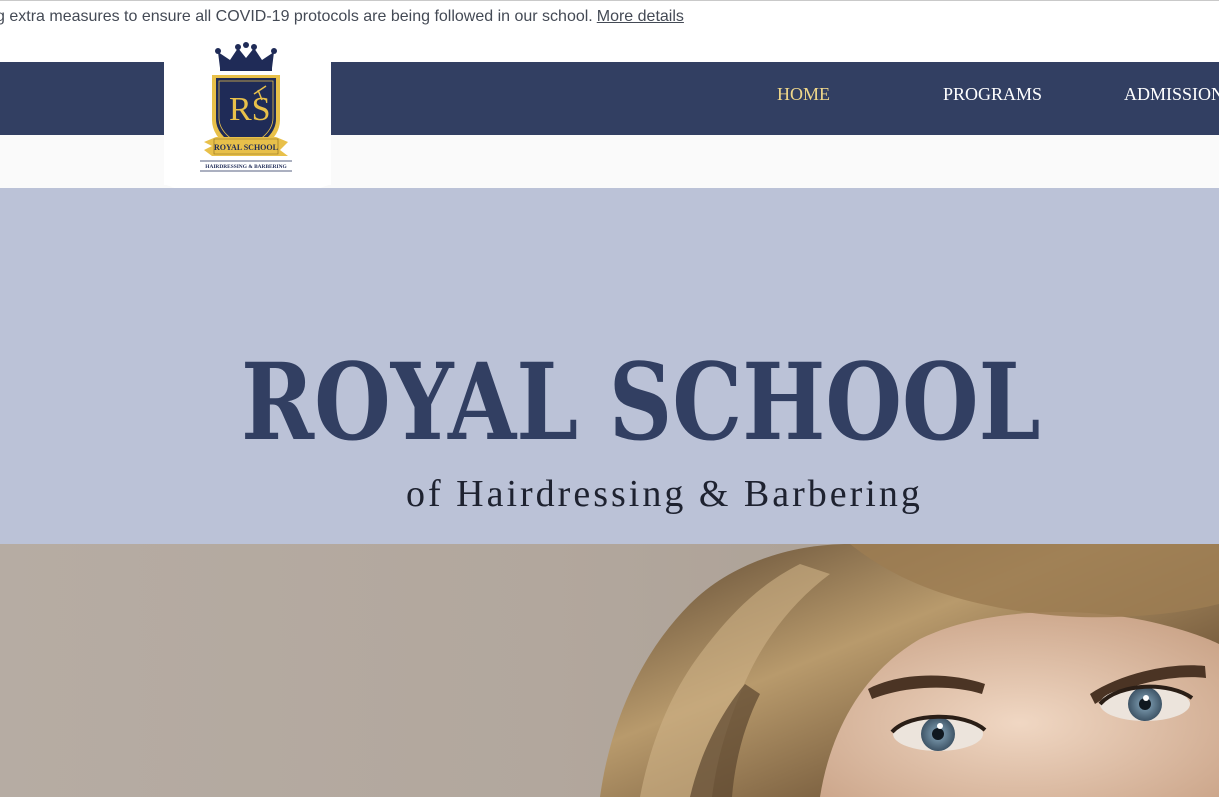 The height and width of the screenshot is (797, 1219). I want to click on logo-banner-text: ROYAL SCHOOL, so click(246, 147).